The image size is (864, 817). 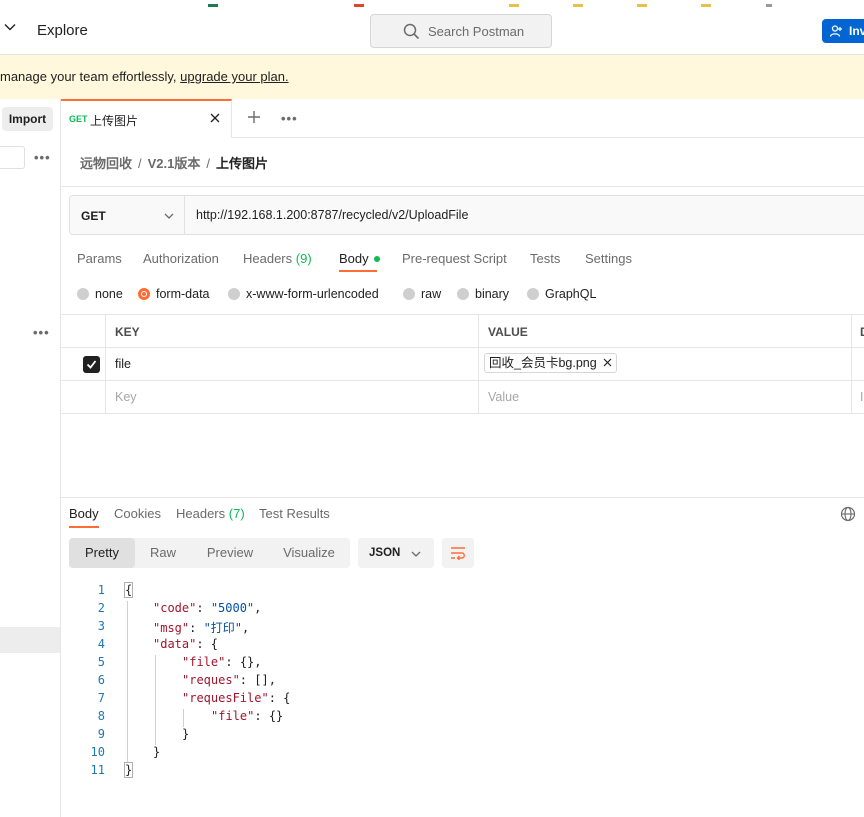 I want to click on breadcrumb-current: 上传图片, so click(x=242, y=163).